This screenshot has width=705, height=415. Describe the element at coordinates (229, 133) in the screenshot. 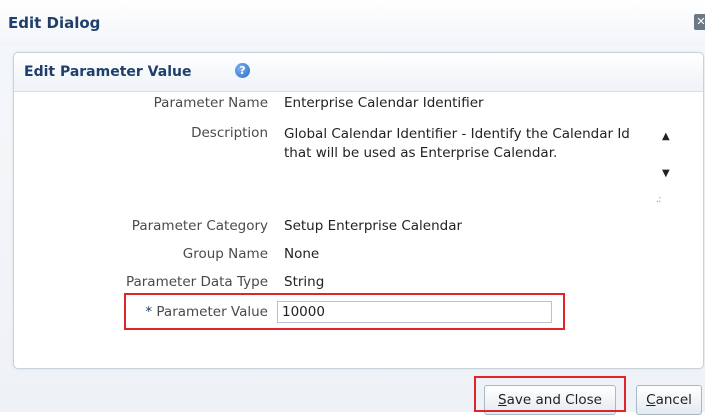

I see `description-label: Description` at that location.